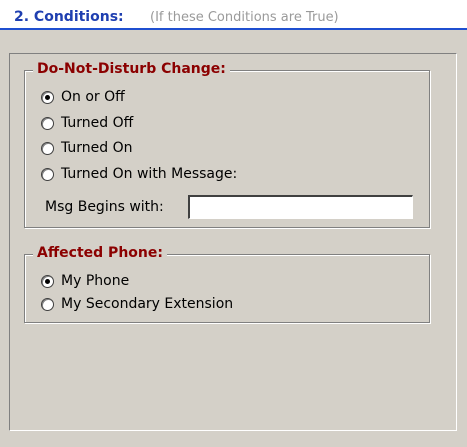 The height and width of the screenshot is (447, 467). I want to click on affected-phone-title: Affected Phone:, so click(100, 253).